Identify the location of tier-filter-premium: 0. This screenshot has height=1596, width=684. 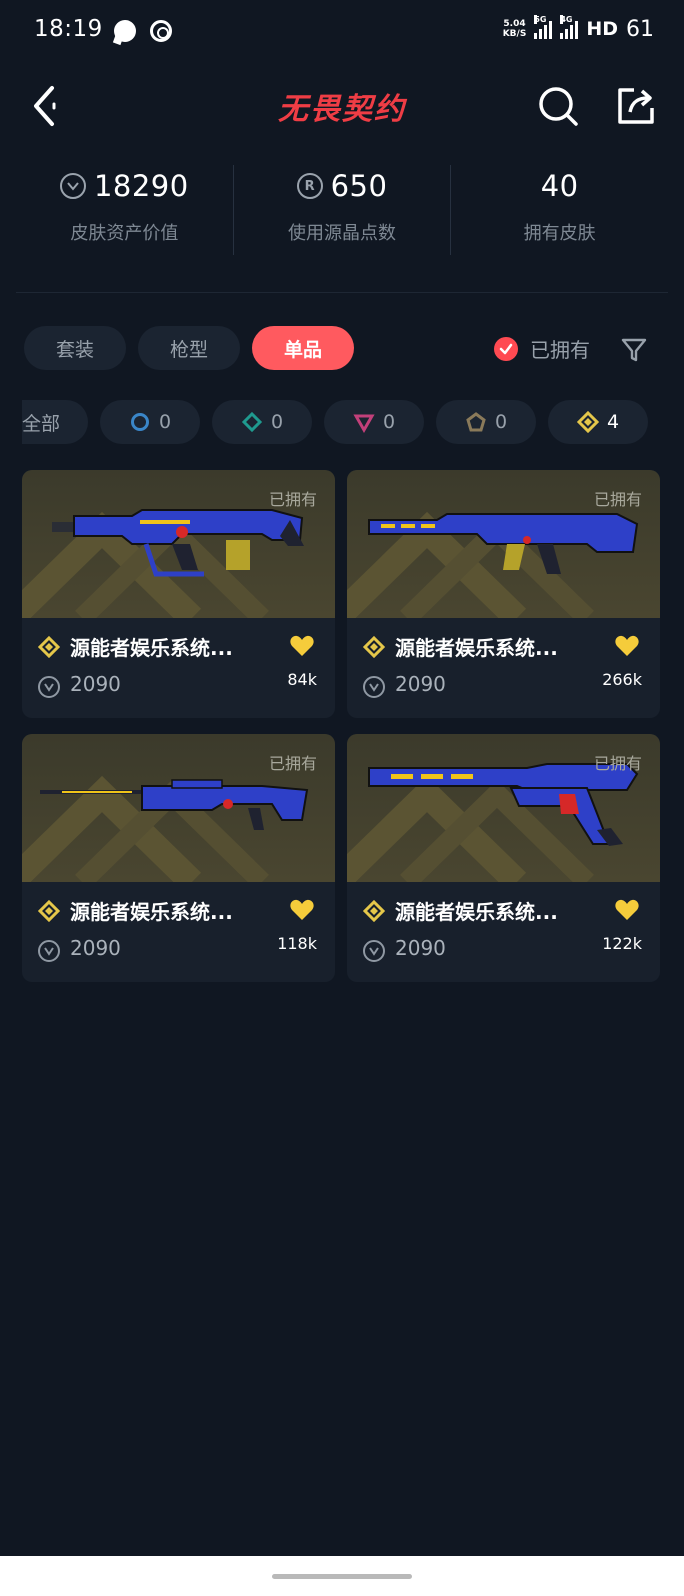
(374, 422).